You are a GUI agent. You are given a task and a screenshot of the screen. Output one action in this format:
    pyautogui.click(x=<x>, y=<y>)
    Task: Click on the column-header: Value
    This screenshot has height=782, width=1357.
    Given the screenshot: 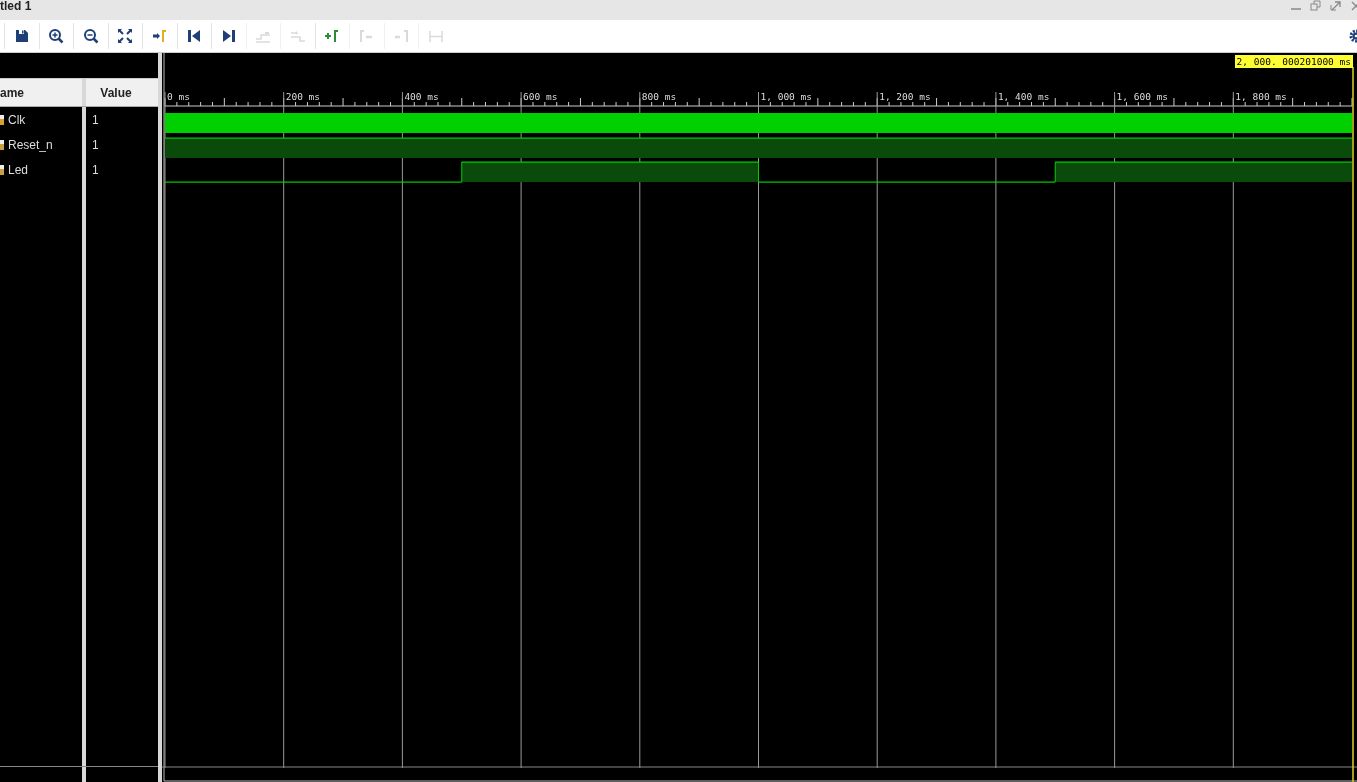 What is the action you would take?
    pyautogui.click(x=122, y=92)
    